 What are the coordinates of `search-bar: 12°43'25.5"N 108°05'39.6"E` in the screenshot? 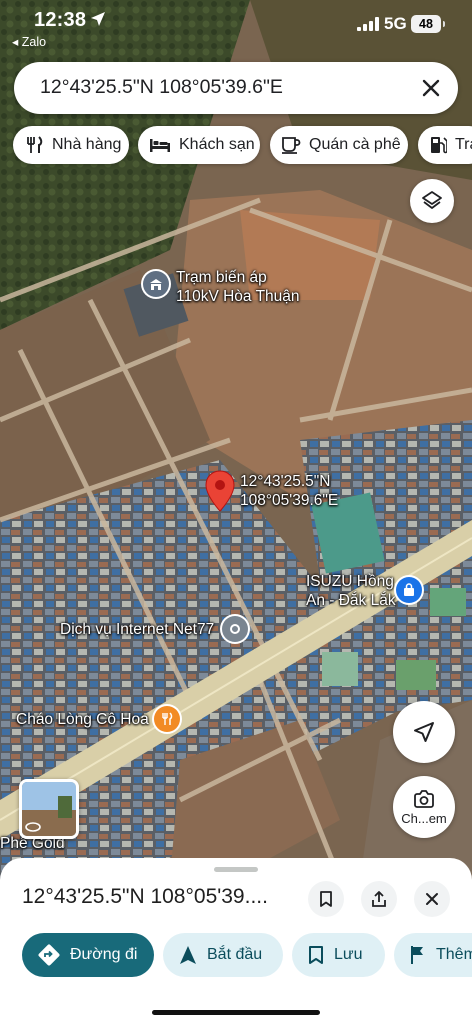 It's located at (236, 88).